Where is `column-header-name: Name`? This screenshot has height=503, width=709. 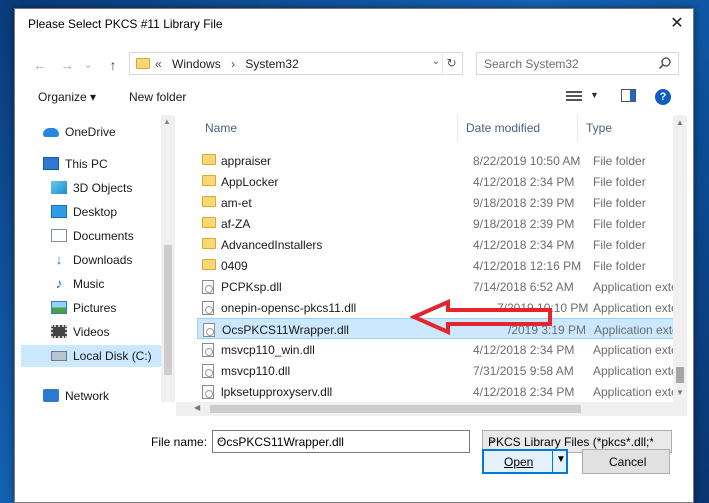
column-header-name: Name is located at coordinates (327, 128).